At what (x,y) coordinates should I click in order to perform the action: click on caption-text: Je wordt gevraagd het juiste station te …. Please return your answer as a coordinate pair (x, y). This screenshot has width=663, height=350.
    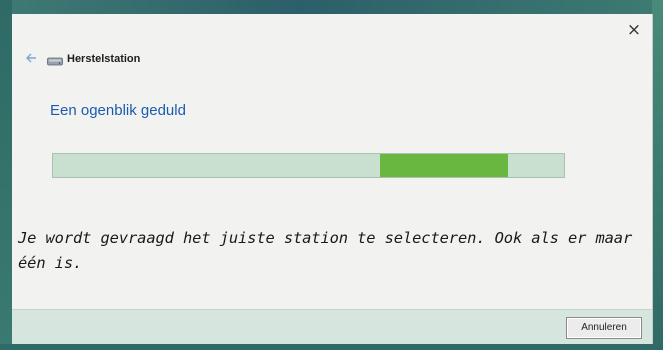
    Looking at the image, I should click on (325, 250).